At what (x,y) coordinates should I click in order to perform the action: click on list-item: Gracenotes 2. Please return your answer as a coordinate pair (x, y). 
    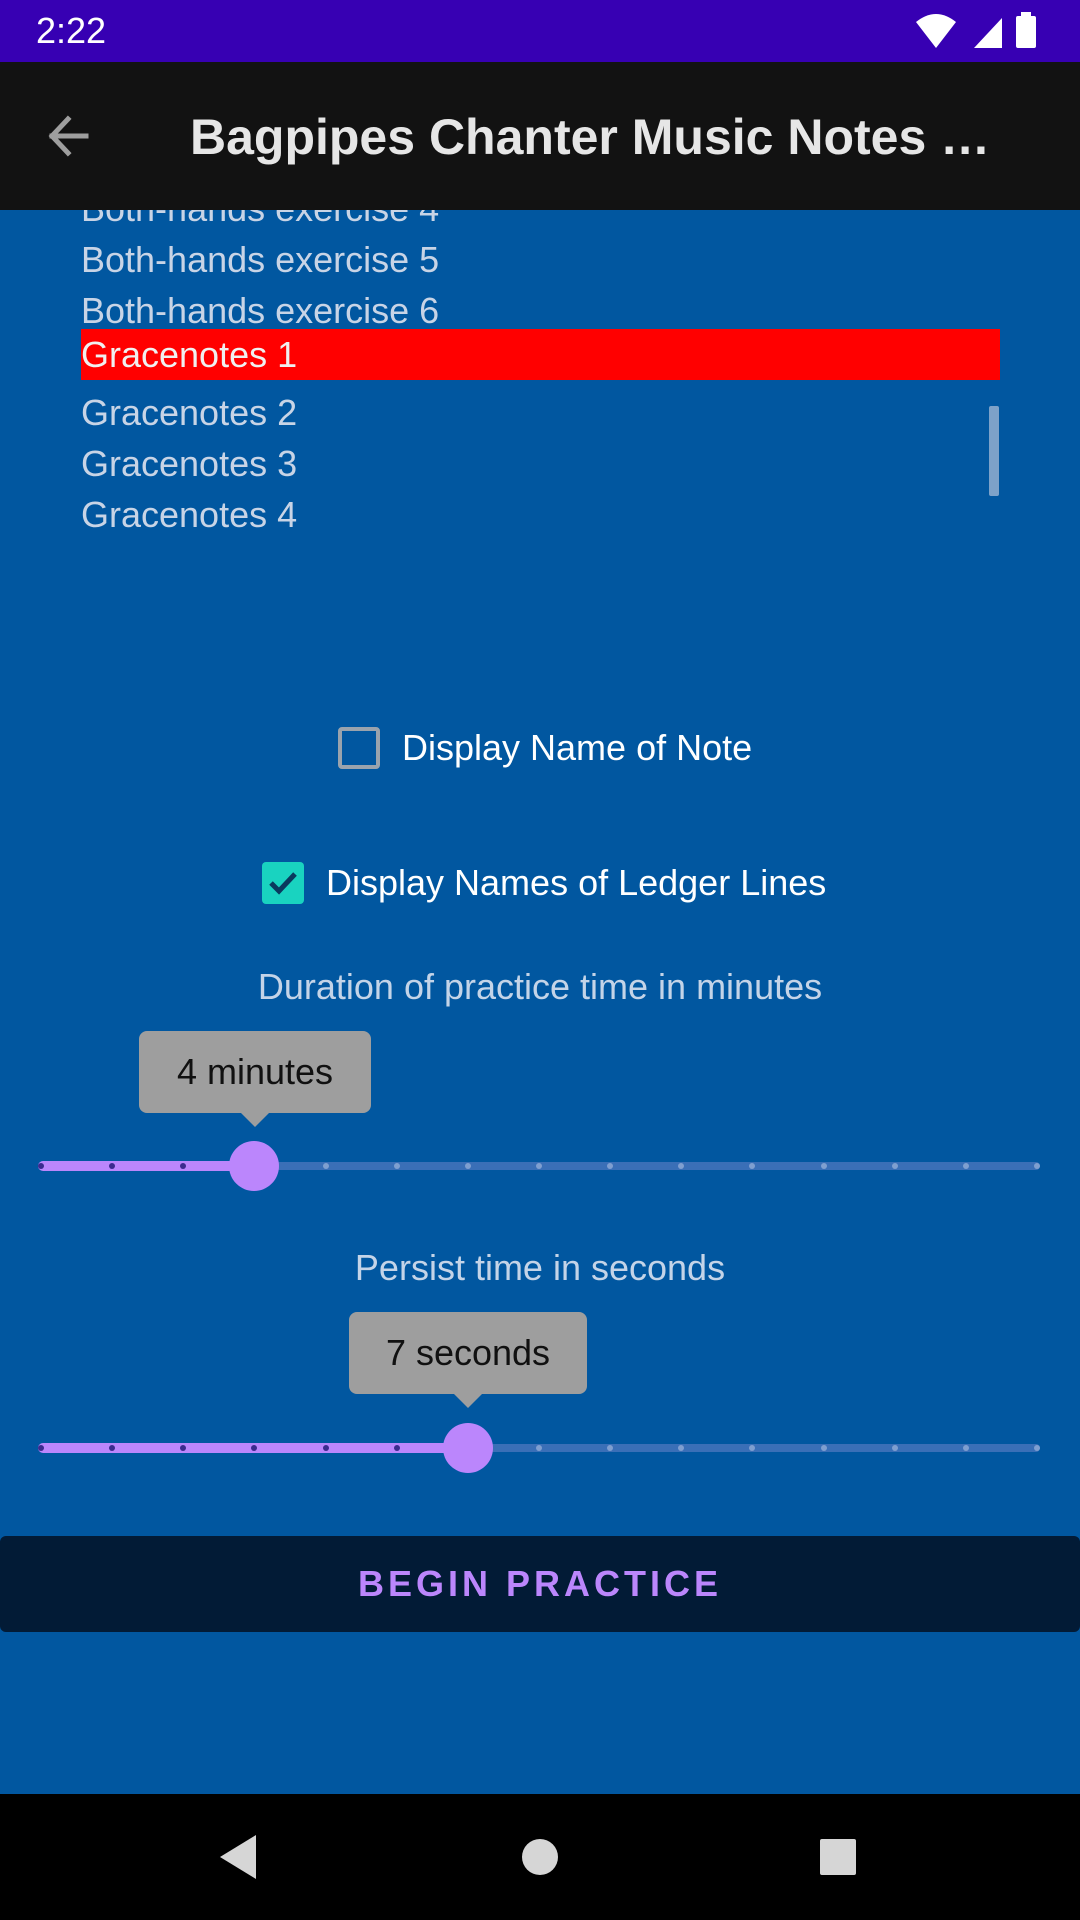
    Looking at the image, I should click on (540, 412).